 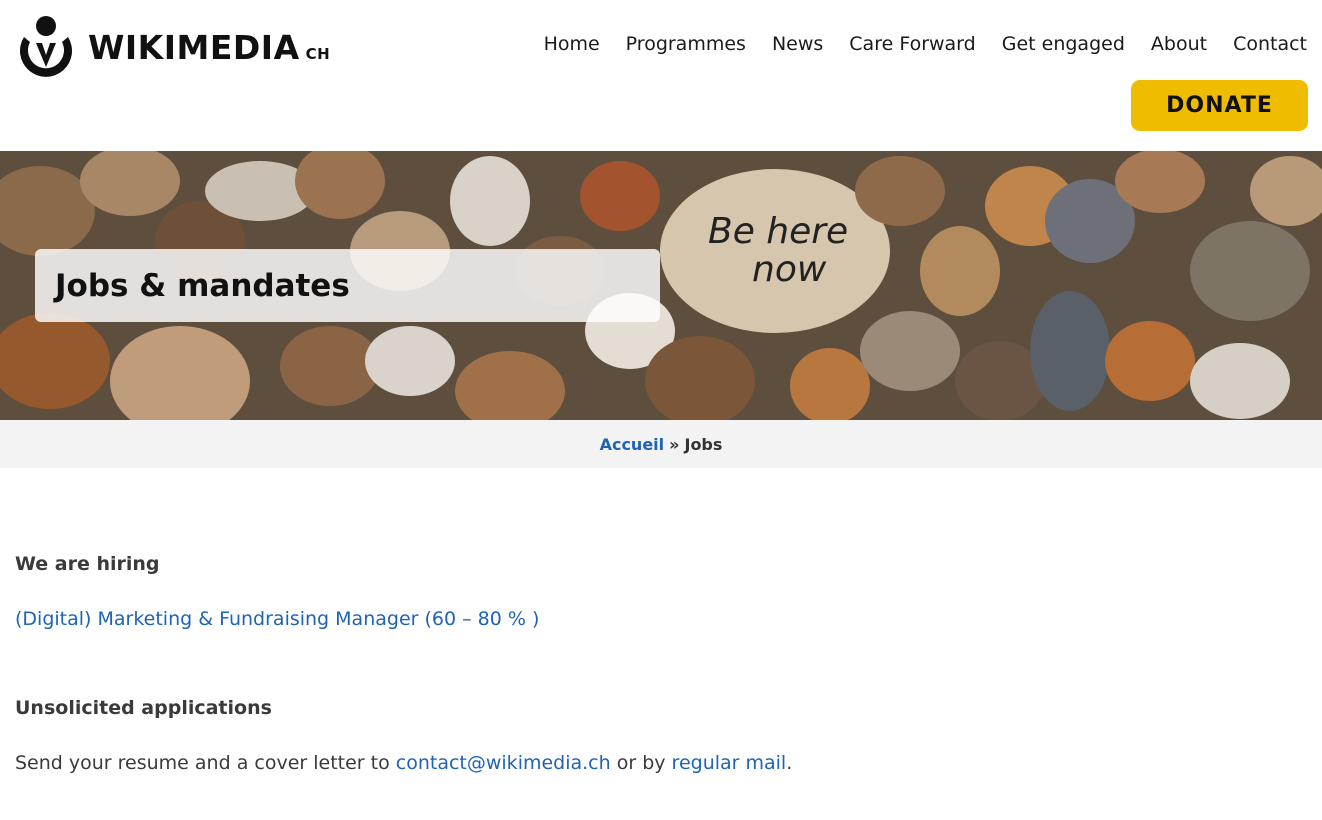 I want to click on nav-care-forward: Care Forward, so click(x=912, y=44).